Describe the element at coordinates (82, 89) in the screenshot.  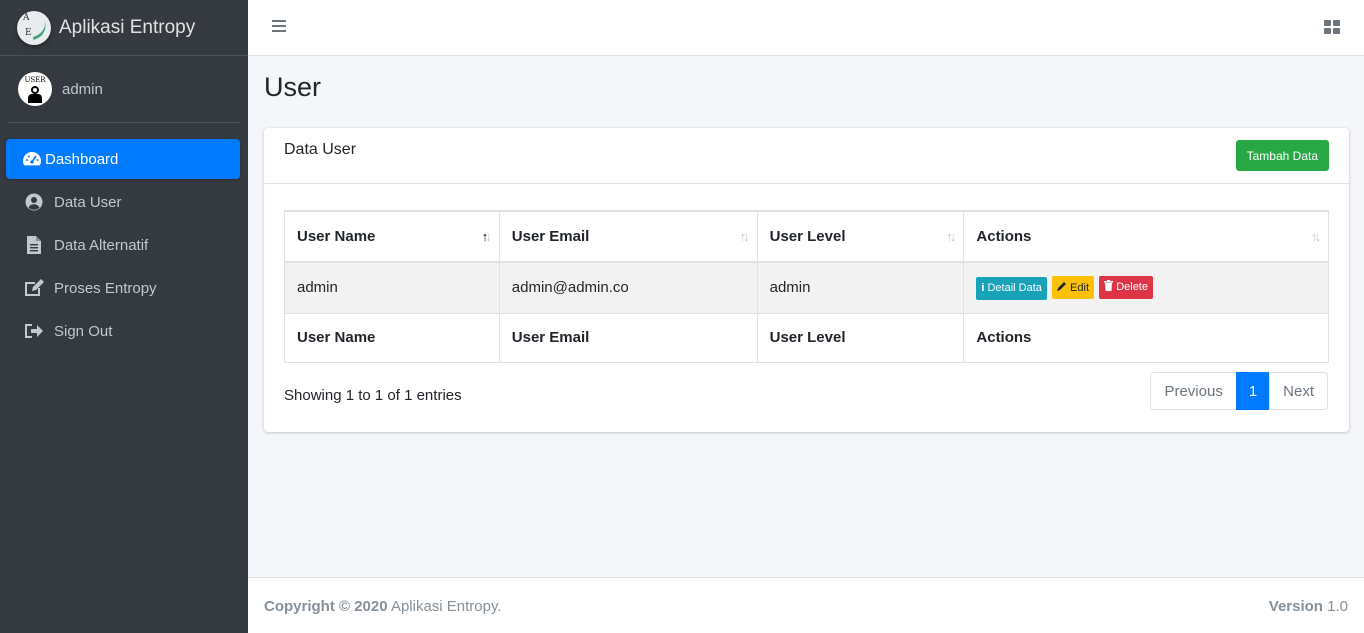
I see `user-name-link: admin` at that location.